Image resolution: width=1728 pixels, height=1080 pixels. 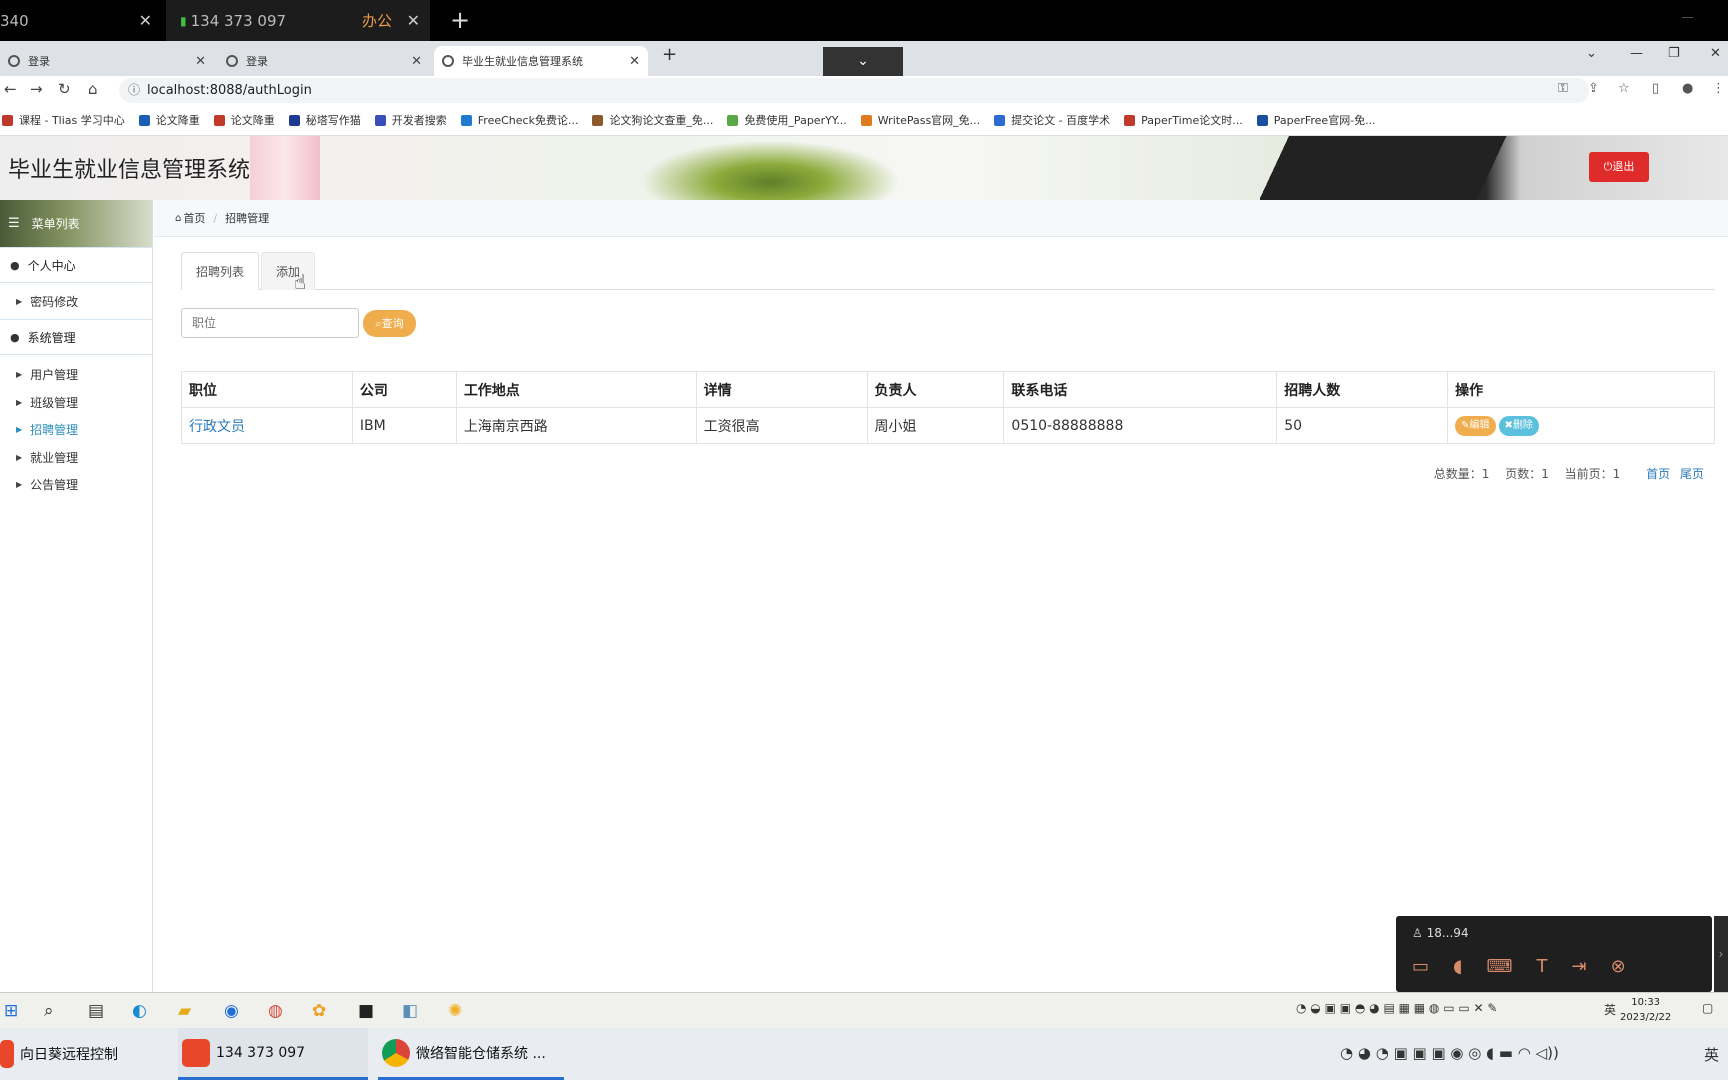 What do you see at coordinates (1674, 53) in the screenshot?
I see `restore-icon: ❐` at bounding box center [1674, 53].